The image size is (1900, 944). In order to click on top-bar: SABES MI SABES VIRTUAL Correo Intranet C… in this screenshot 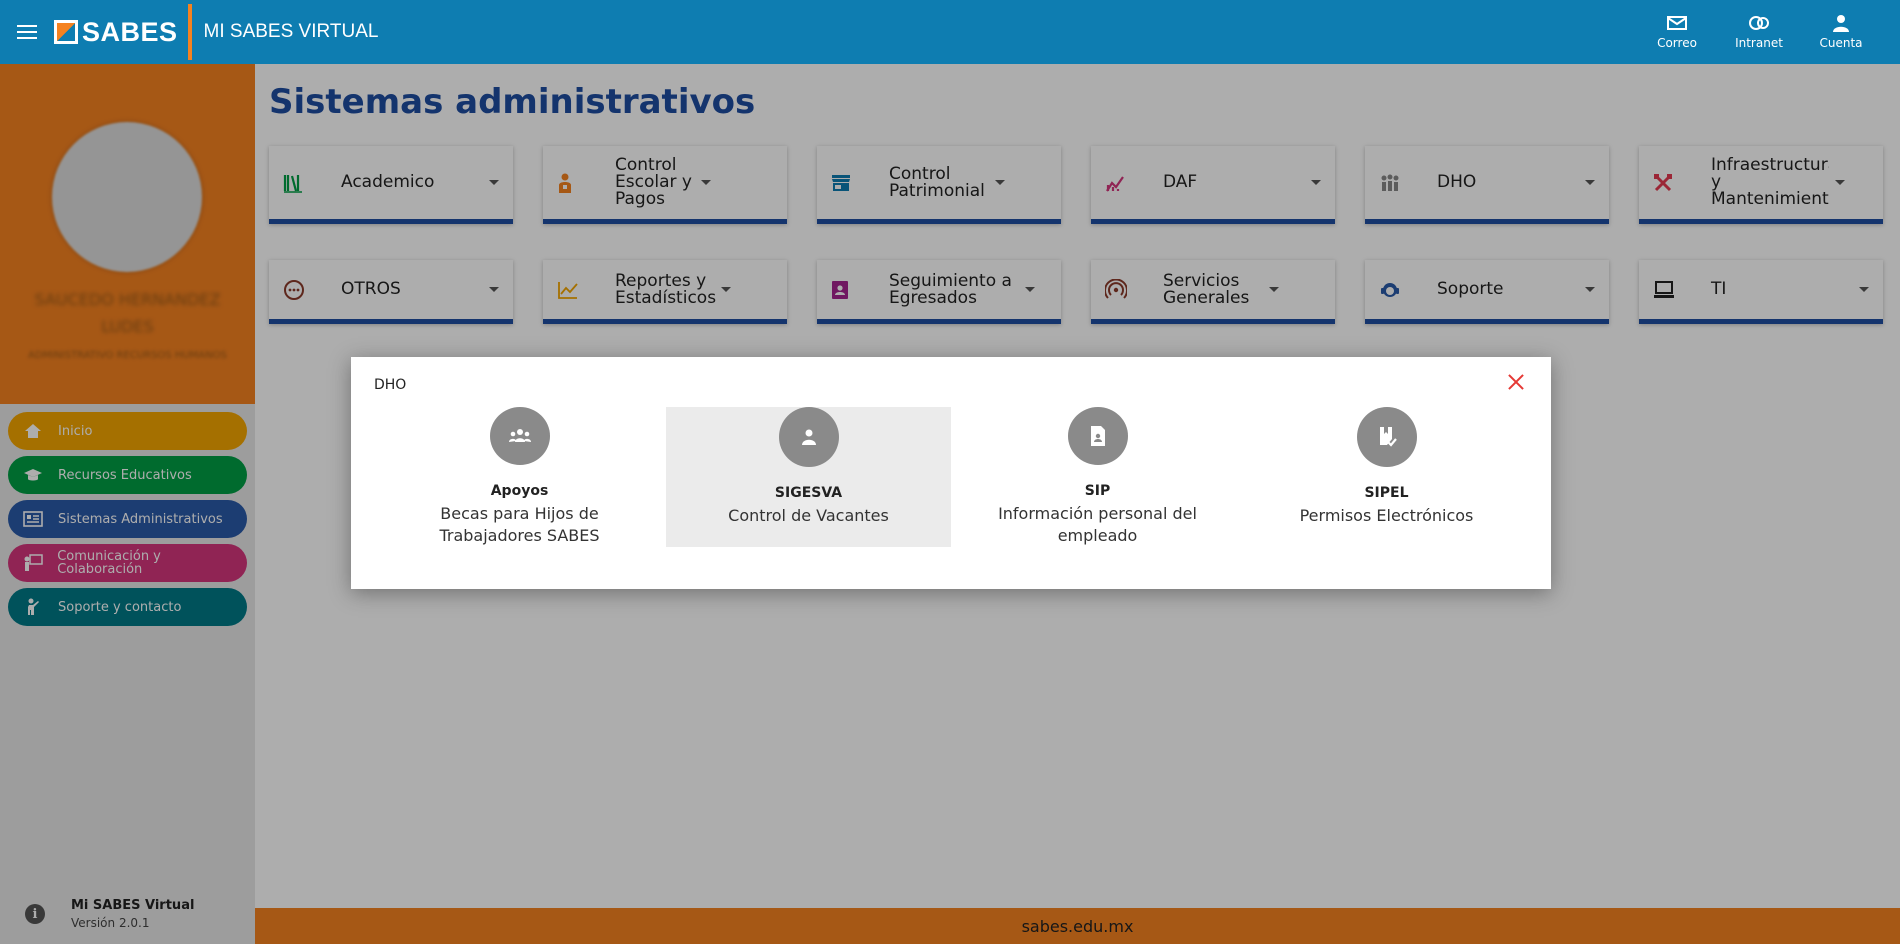, I will do `click(950, 32)`.